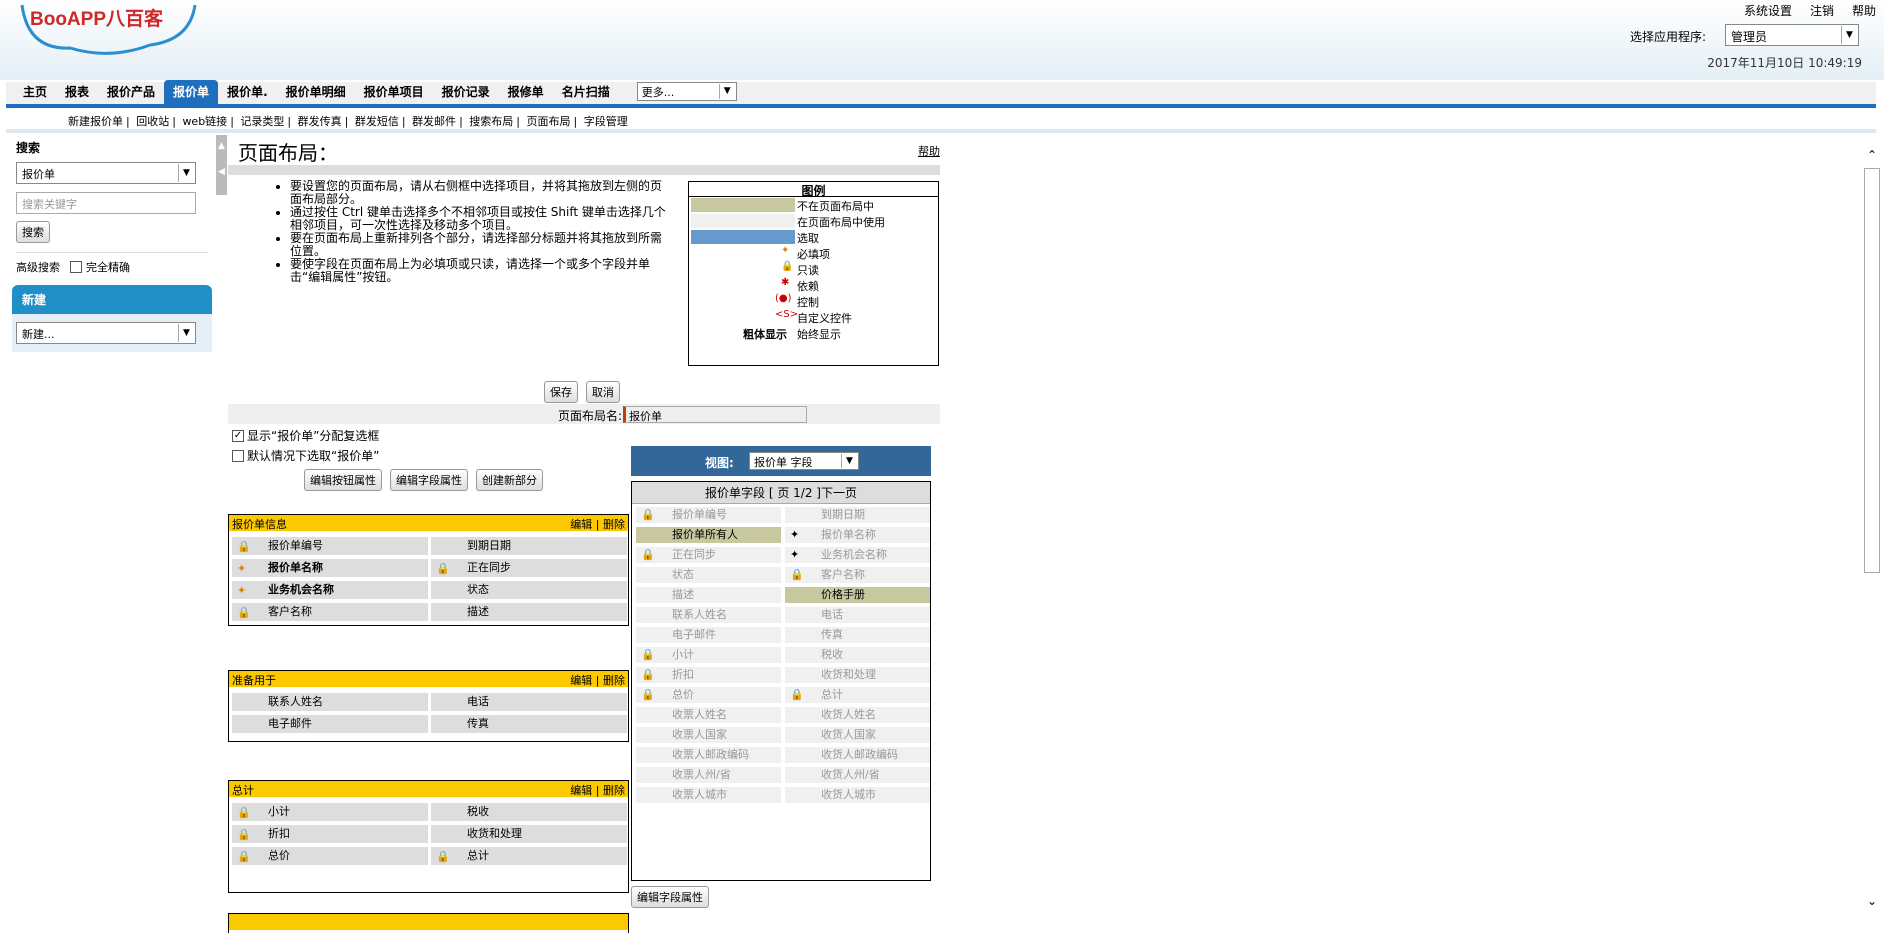  I want to click on layout-field: ✦ 报价单名称, so click(330, 568).